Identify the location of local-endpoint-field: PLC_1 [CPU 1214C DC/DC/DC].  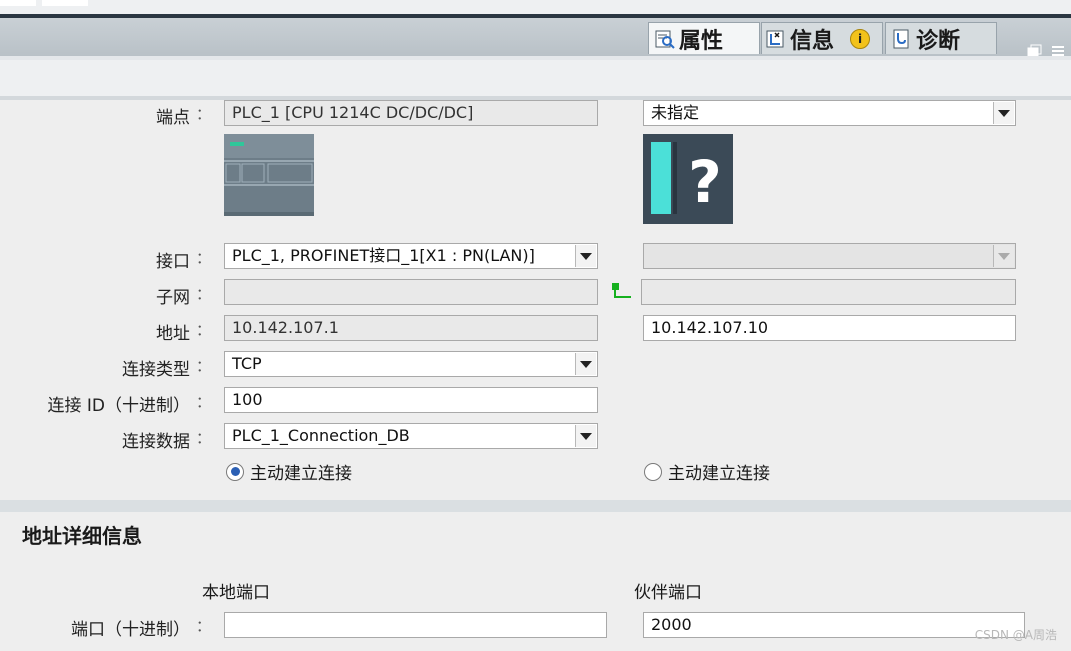
(411, 113).